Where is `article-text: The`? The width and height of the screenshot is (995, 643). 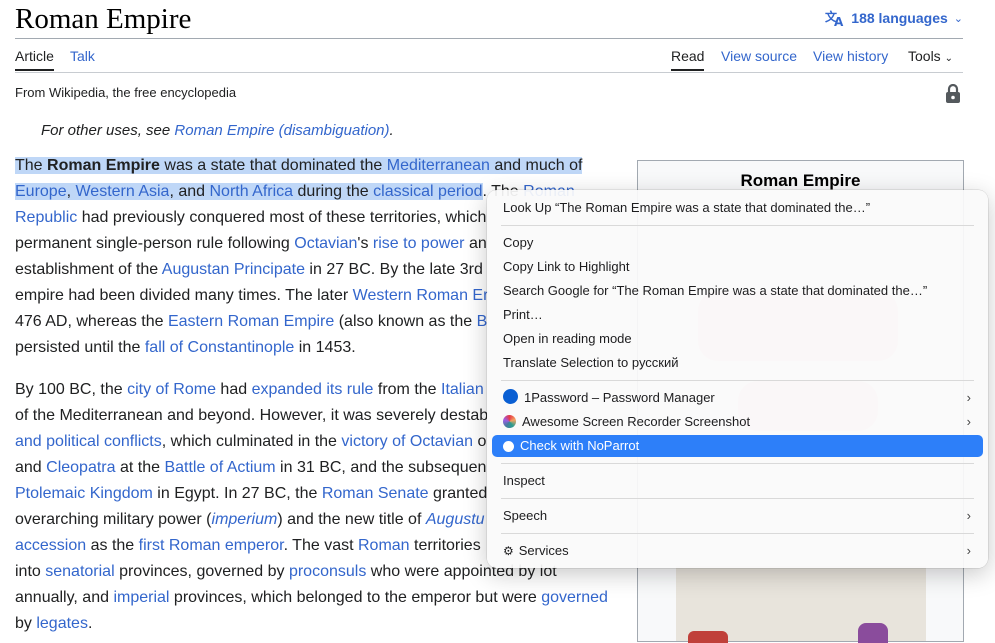
article-text: The is located at coordinates (31, 165).